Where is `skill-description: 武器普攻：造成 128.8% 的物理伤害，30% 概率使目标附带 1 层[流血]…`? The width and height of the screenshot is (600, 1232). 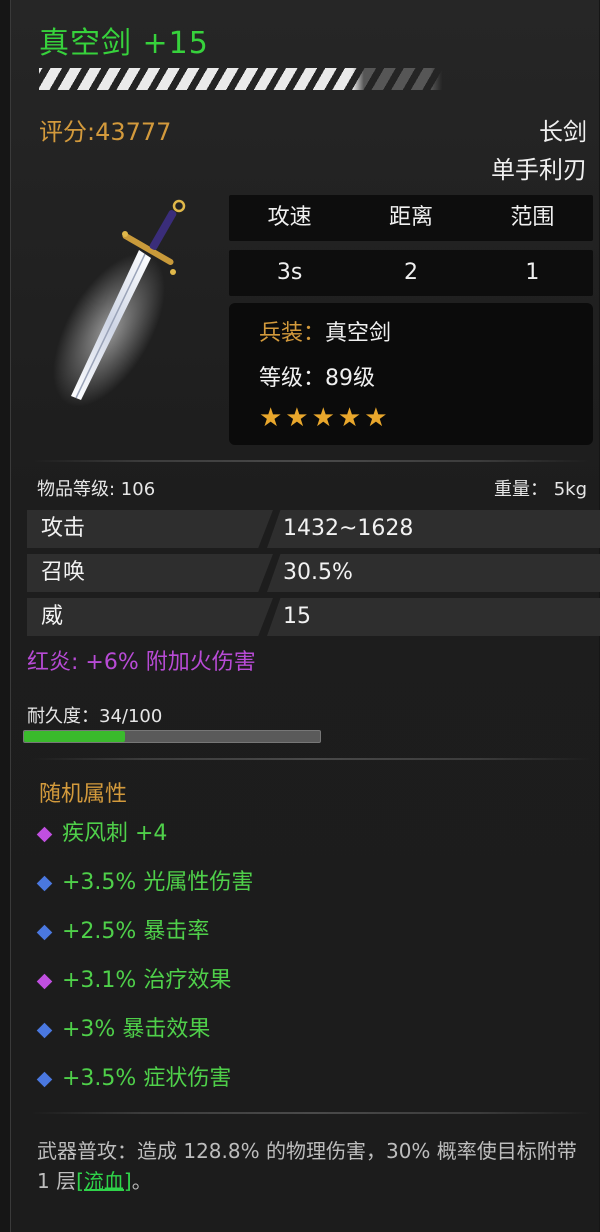
skill-description: 武器普攻：造成 128.8% 的物理伤害，30% 概率使目标附带 1 层[流血]… is located at coordinates (312, 1166).